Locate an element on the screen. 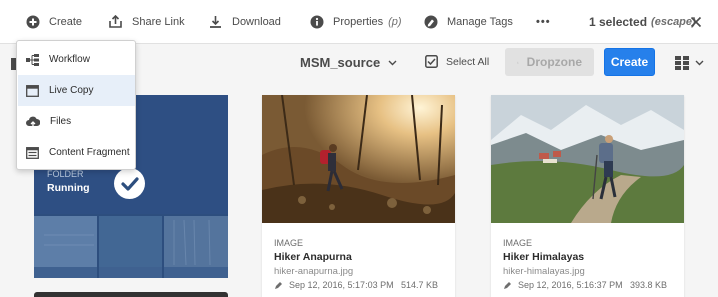 The width and height of the screenshot is (718, 297). info-icon is located at coordinates (317, 22).